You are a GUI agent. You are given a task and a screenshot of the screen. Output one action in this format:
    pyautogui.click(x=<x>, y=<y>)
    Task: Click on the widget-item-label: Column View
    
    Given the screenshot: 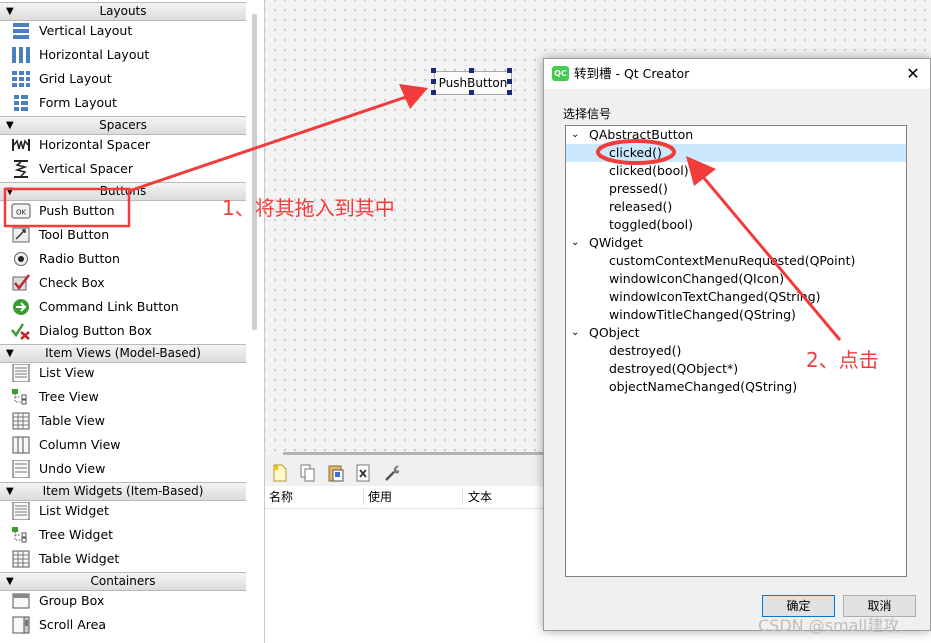 What is the action you would take?
    pyautogui.click(x=80, y=444)
    